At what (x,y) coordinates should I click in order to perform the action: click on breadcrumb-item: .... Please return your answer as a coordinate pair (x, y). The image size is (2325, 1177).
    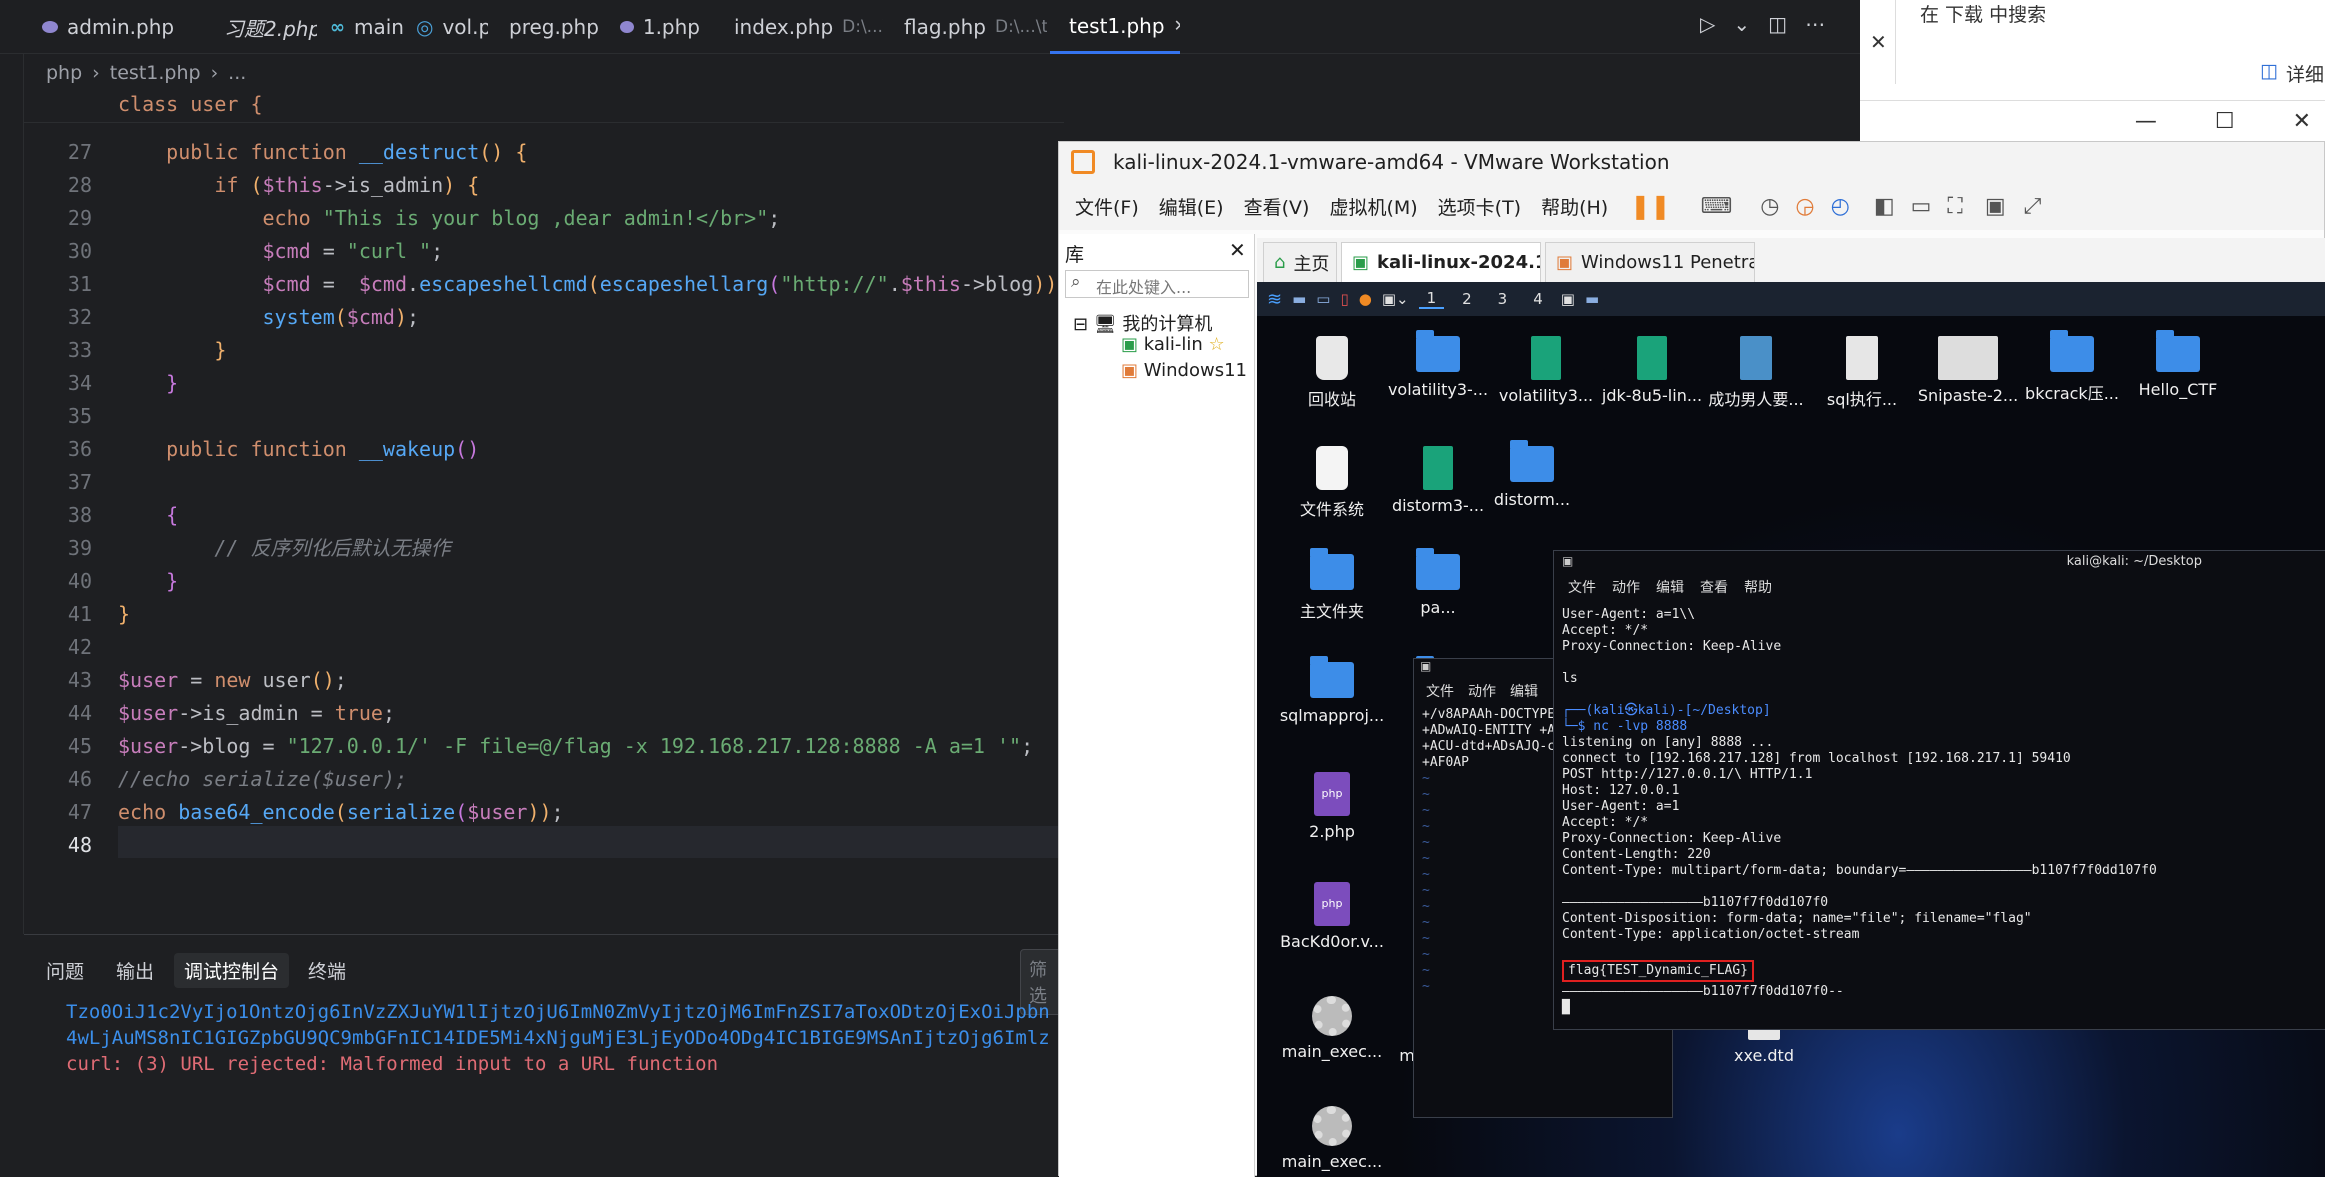
    Looking at the image, I should click on (237, 73).